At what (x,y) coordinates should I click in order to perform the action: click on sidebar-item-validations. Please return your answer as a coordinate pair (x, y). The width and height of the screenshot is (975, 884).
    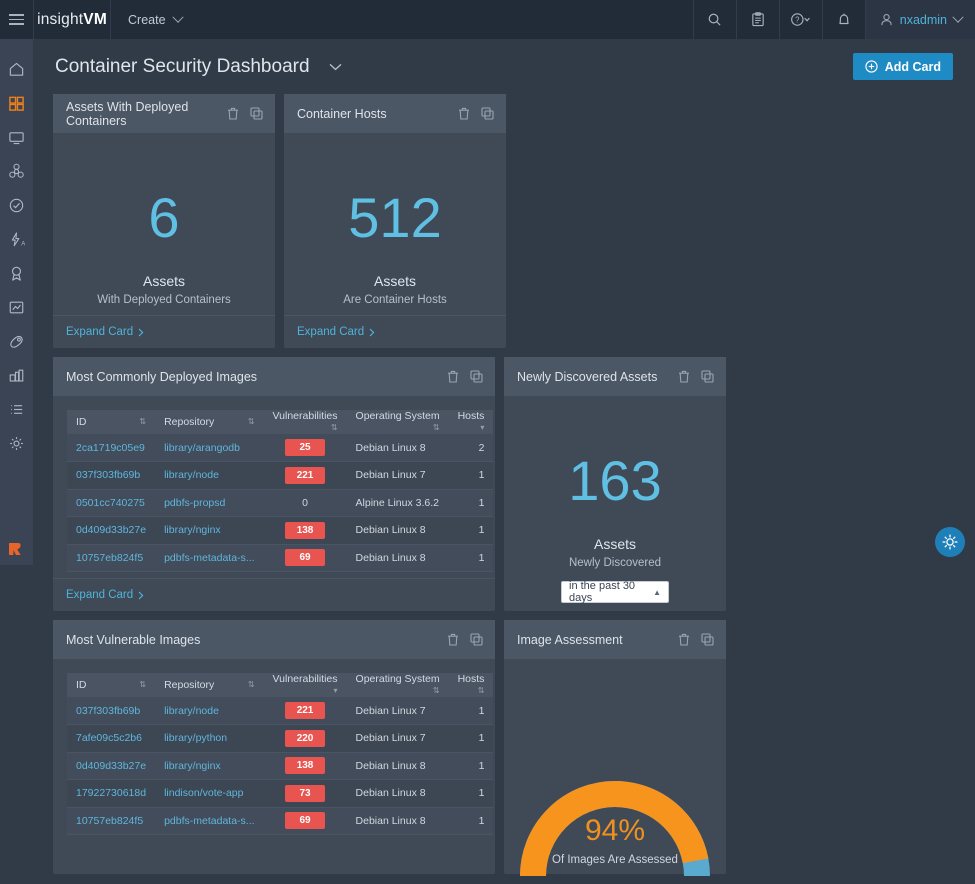
    Looking at the image, I should click on (16, 205).